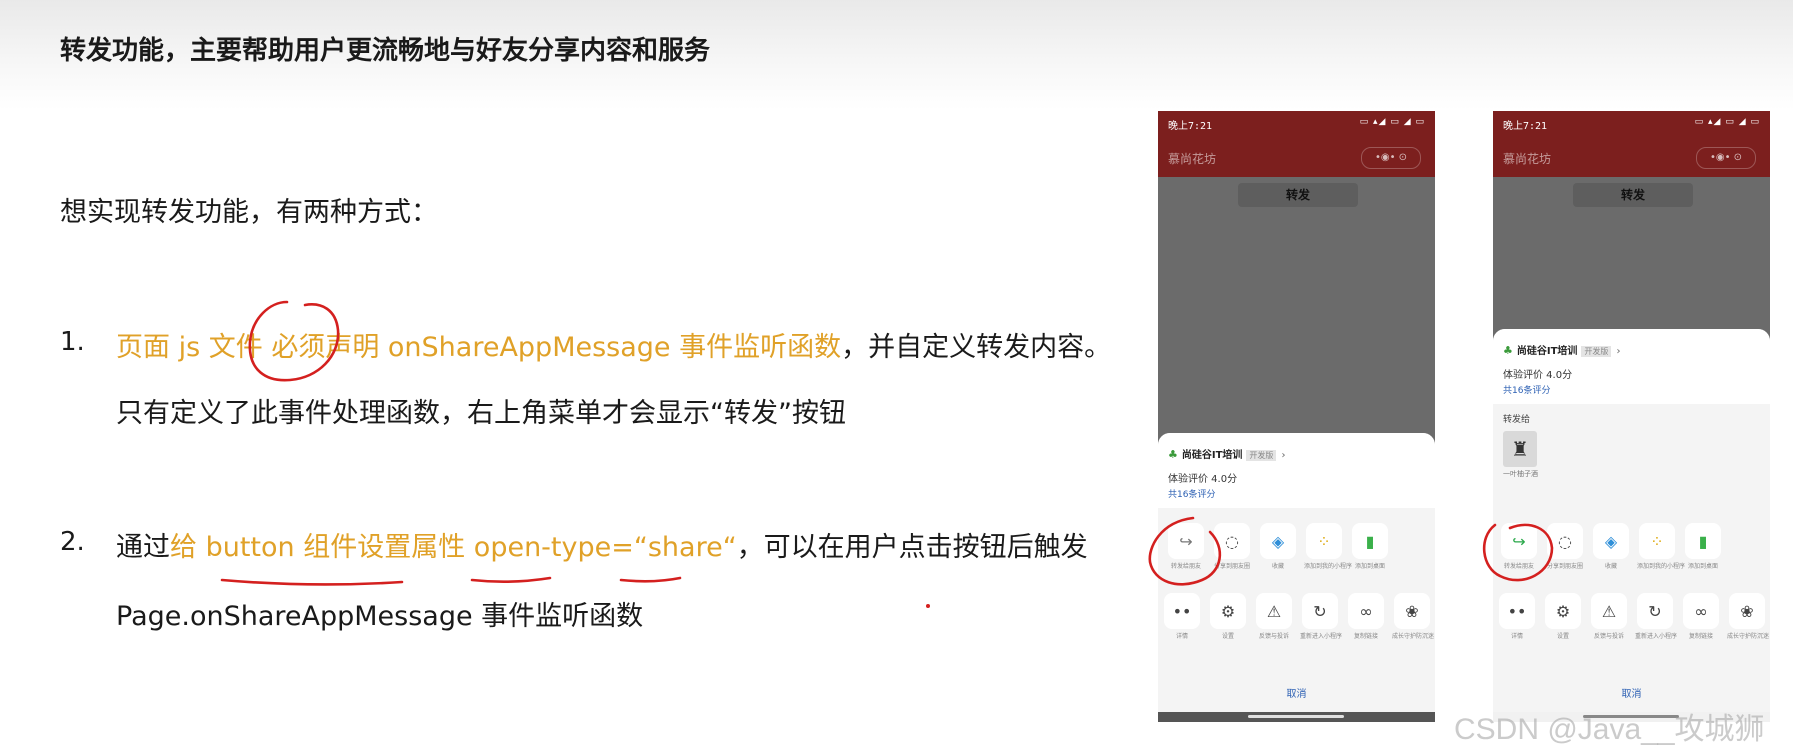 The image size is (1793, 756). What do you see at coordinates (481, 413) in the screenshot?
I see `item-1-line-2: 只有定义了此事件处理函数，右上角菜单才会显示“转发”按钮` at bounding box center [481, 413].